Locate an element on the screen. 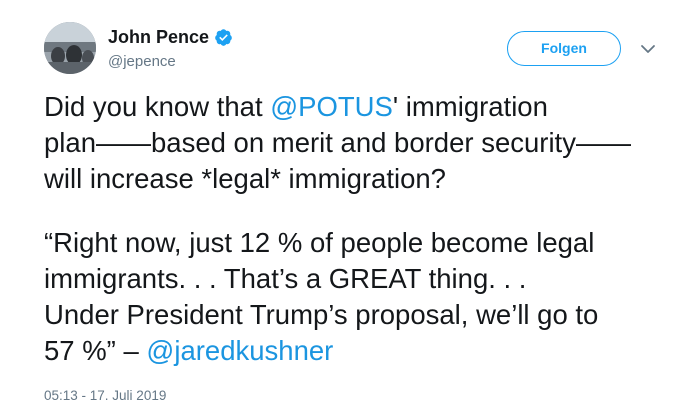 The width and height of the screenshot is (700, 417). display-name: John Pence is located at coordinates (158, 37).